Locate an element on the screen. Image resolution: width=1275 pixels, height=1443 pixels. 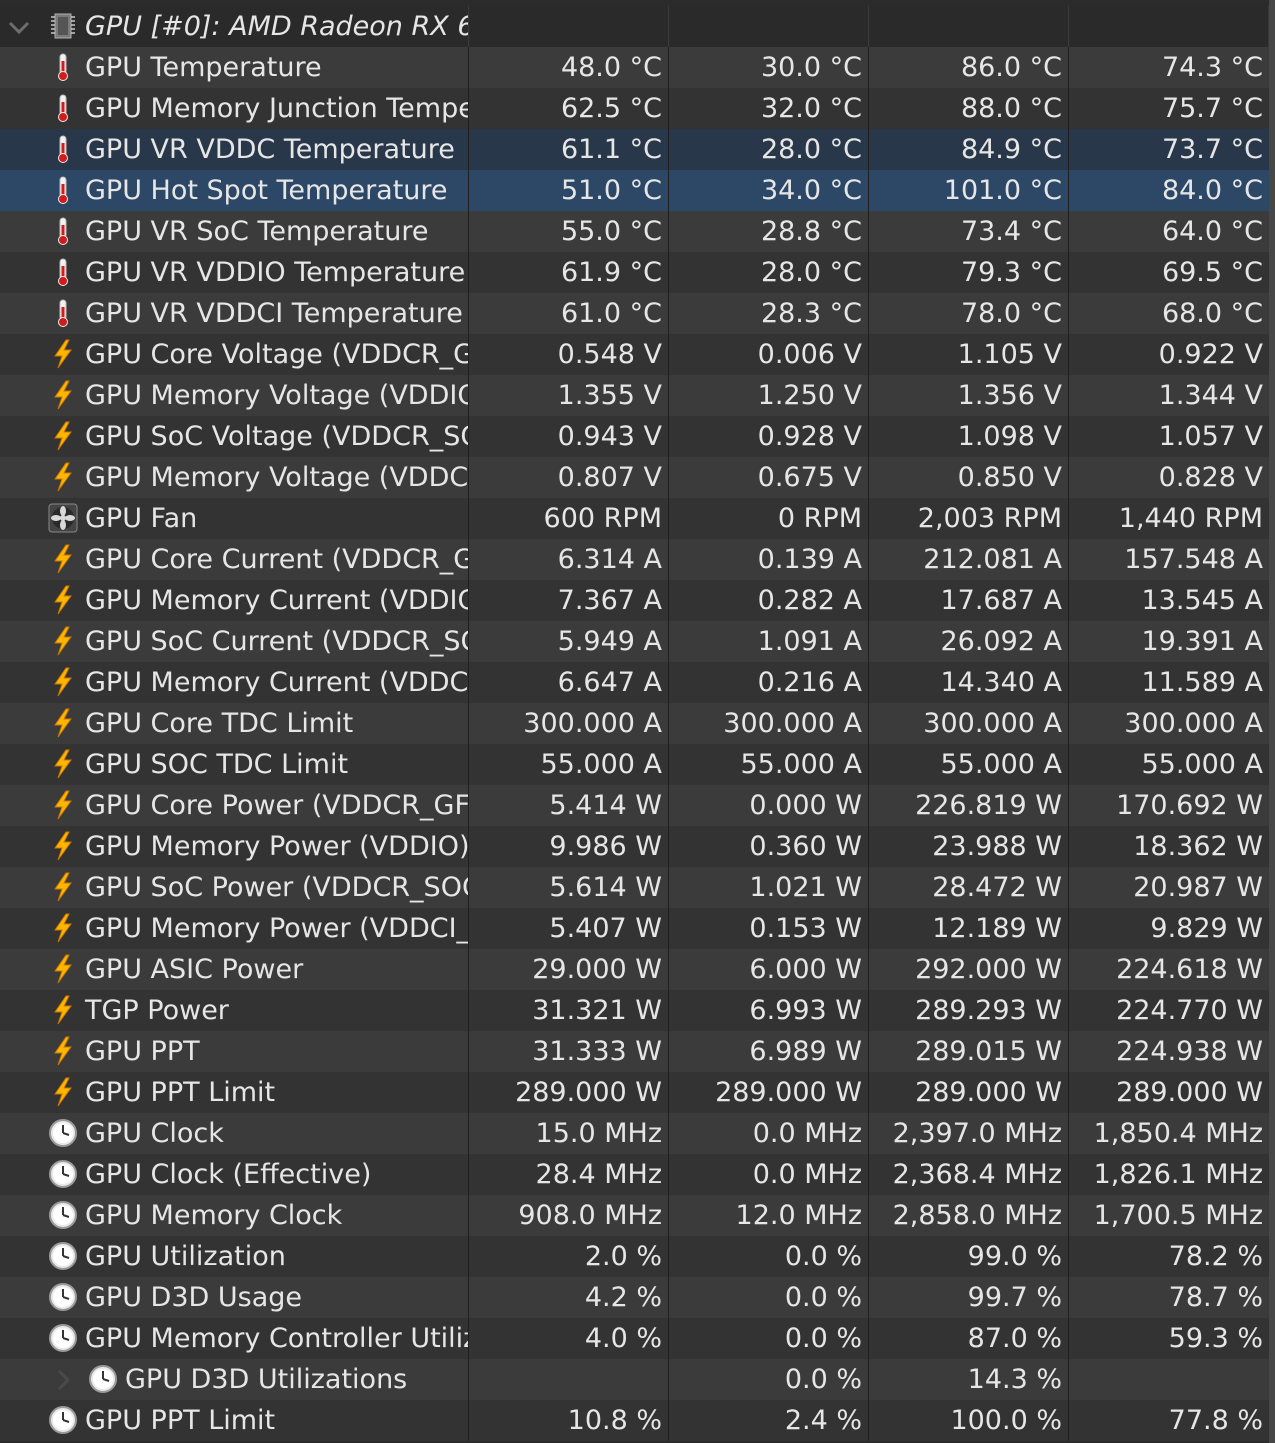
average-value: 0.828 V is located at coordinates (1210, 477).